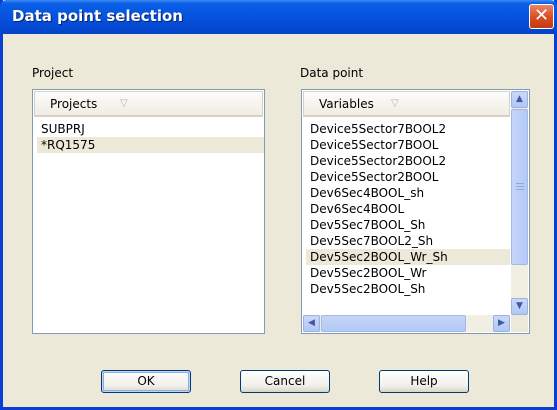  I want to click on vertical-scrollbar: ▲ ▼, so click(519, 203).